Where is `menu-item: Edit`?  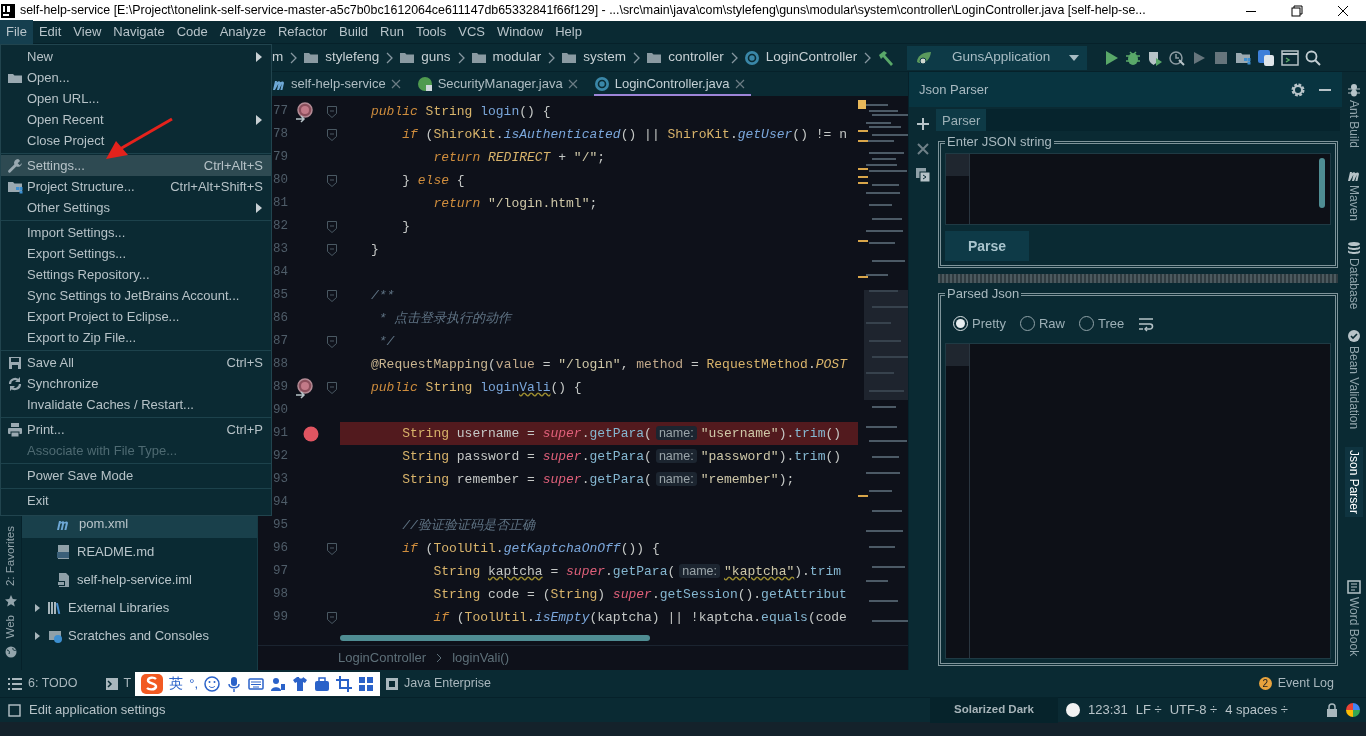
menu-item: Edit is located at coordinates (50, 32).